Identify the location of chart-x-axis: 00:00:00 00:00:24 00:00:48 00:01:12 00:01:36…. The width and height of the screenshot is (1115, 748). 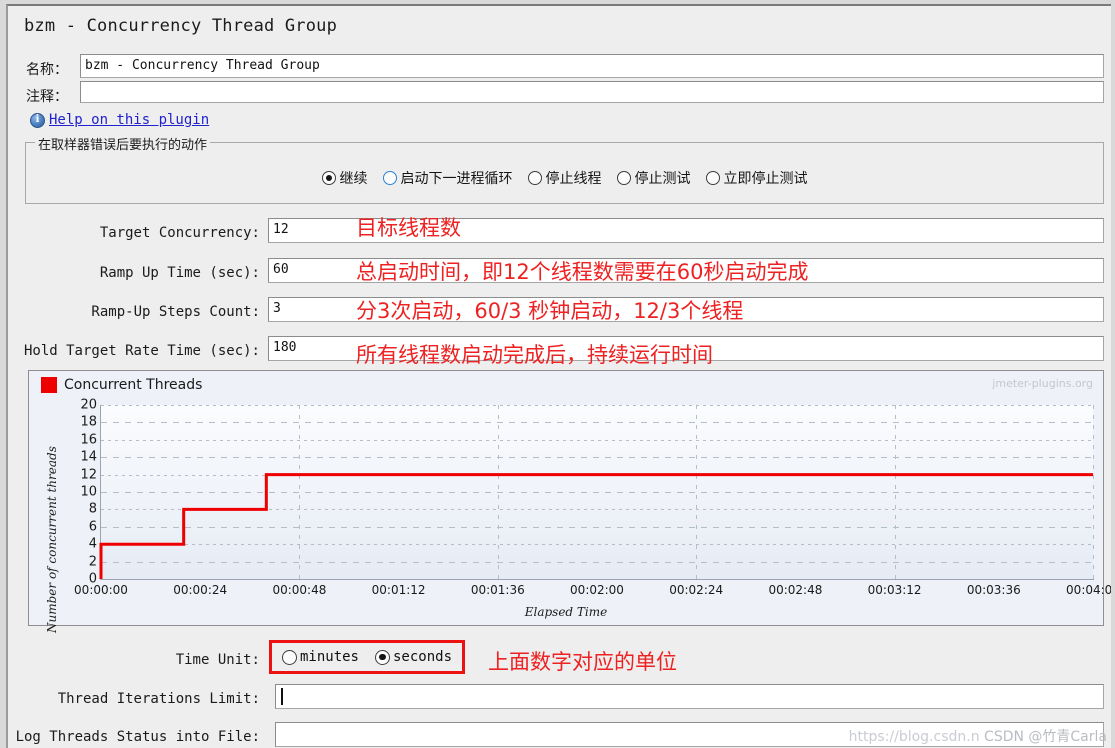
(570, 593).